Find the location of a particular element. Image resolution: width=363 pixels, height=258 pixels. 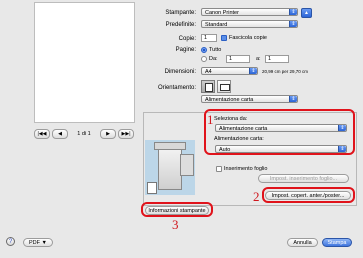

preview-navigation: |◀◀ ◀ 1 di 1 ▶ ▶▶| is located at coordinates (84, 133).